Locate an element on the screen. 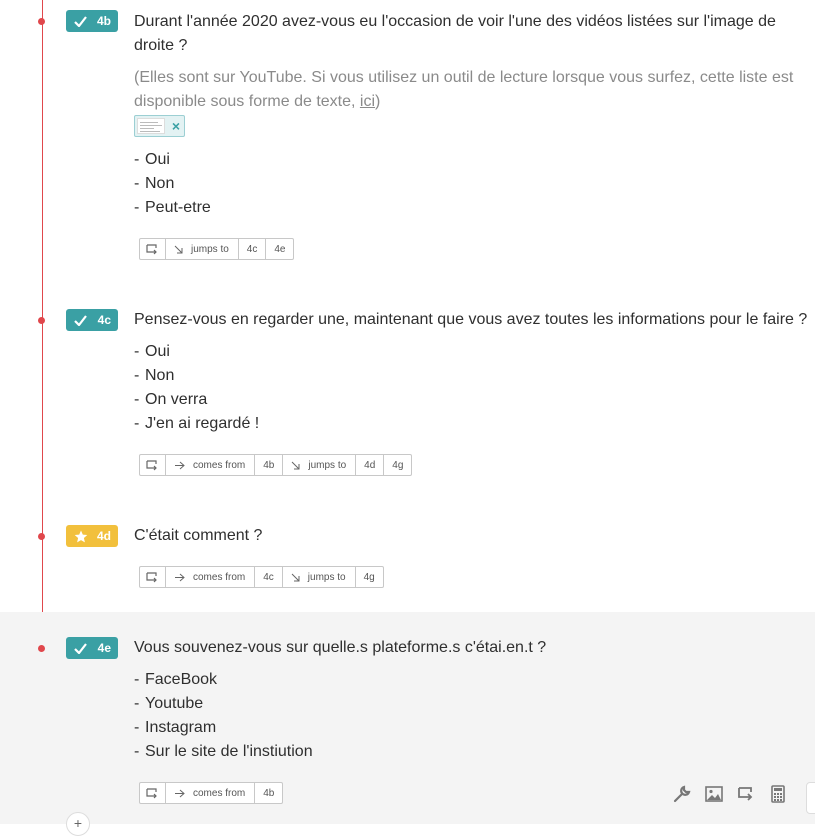 The image size is (815, 836). remove-image-icon: × is located at coordinates (176, 126).